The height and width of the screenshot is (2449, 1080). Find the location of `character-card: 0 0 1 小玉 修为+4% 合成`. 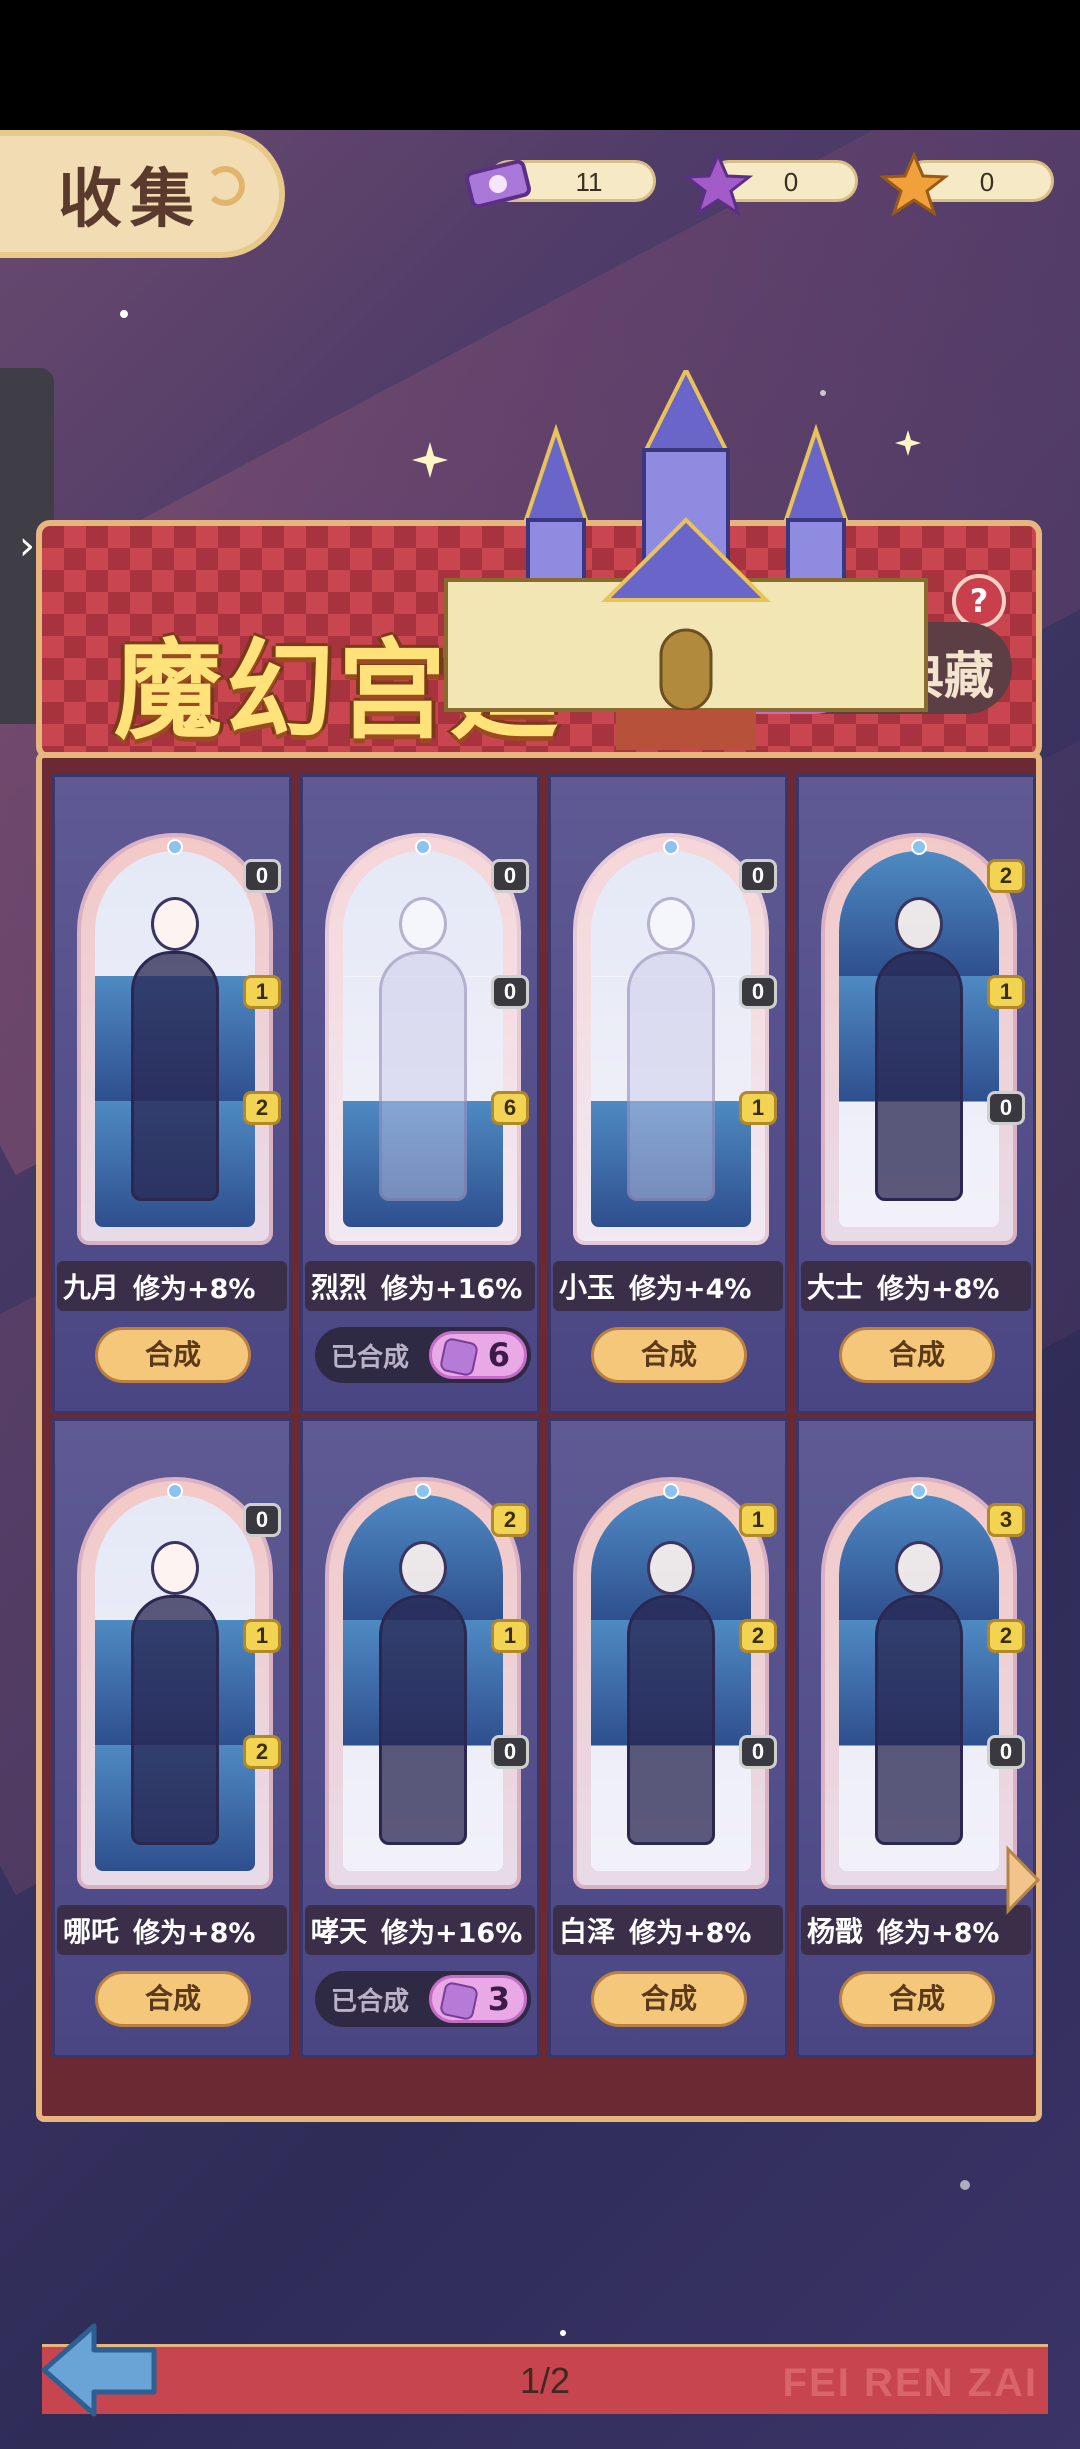

character-card: 0 0 1 小玉 修为+4% 合成 is located at coordinates (668, 1094).